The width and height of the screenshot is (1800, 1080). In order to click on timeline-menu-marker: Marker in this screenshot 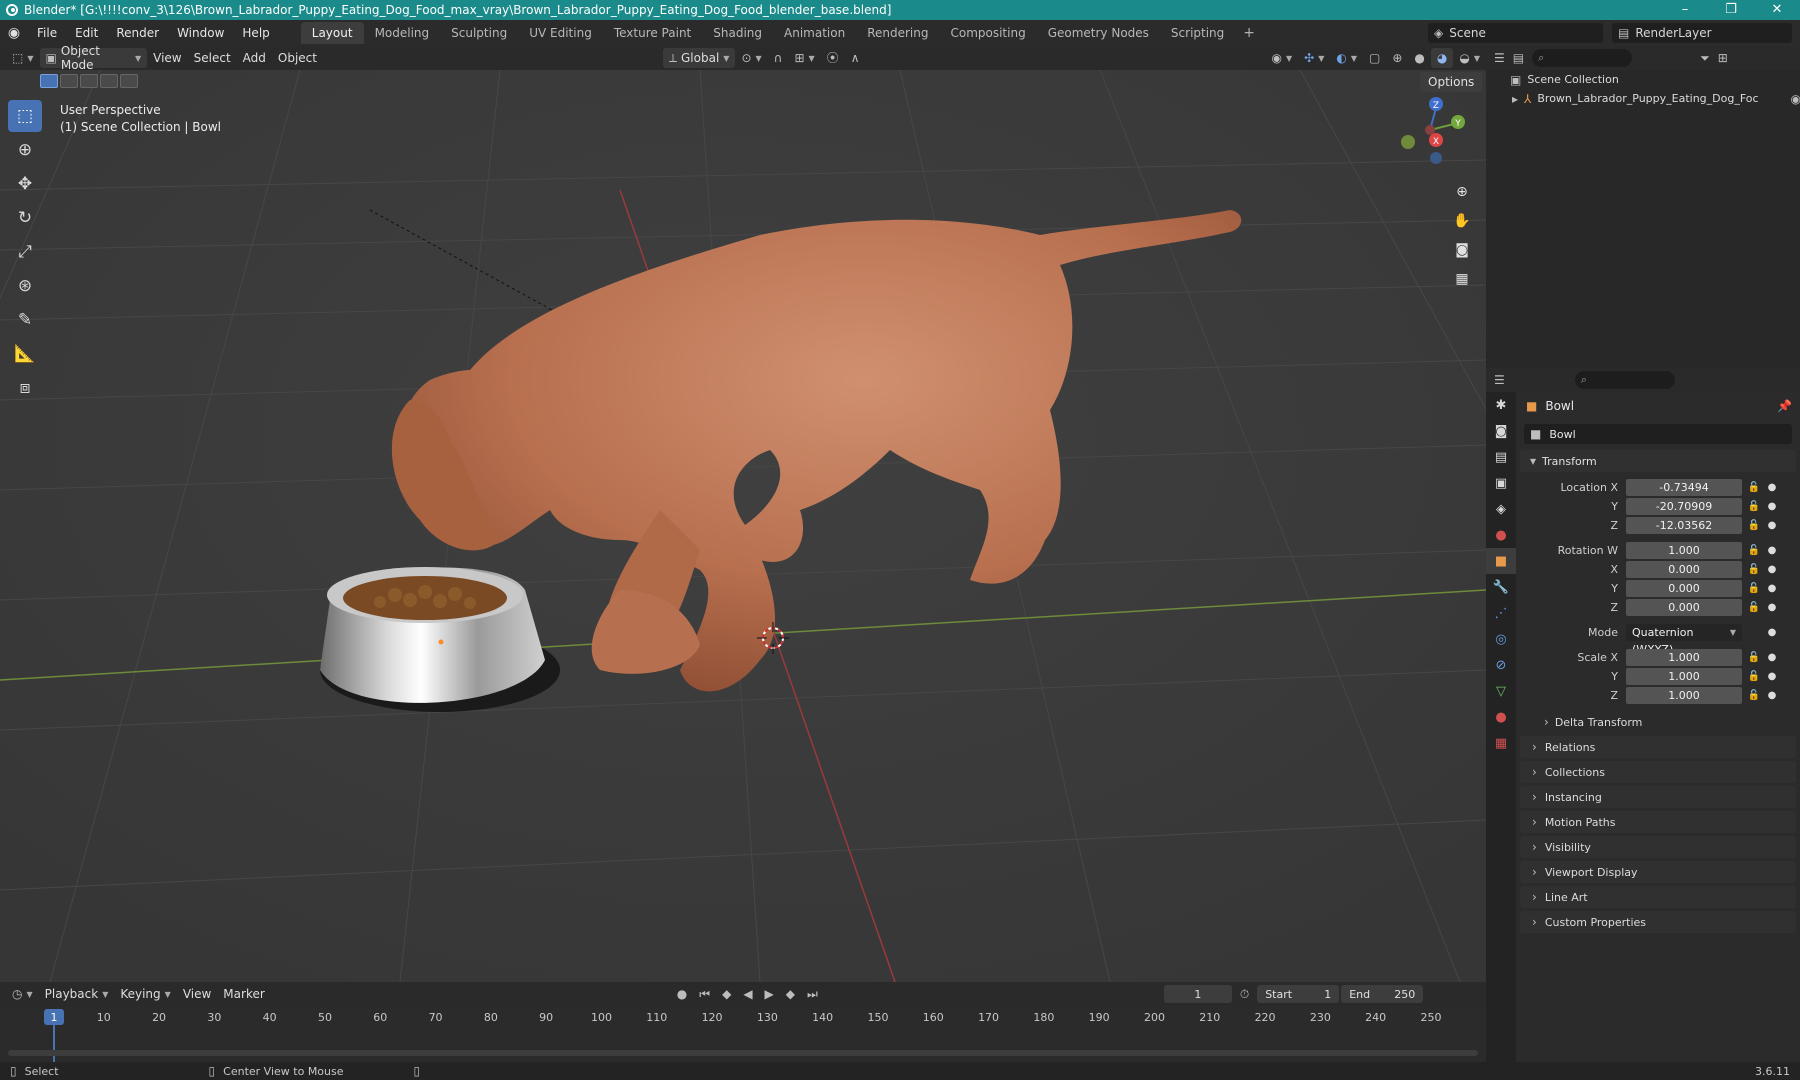, I will do `click(243, 994)`.